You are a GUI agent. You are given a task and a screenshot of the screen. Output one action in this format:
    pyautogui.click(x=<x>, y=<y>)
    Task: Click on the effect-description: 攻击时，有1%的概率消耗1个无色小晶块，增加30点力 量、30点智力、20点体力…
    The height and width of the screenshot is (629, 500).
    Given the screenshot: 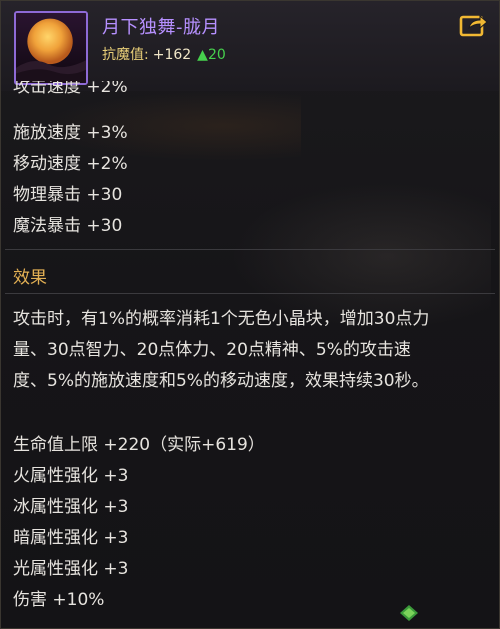 What is the action you would take?
    pyautogui.click(x=252, y=350)
    